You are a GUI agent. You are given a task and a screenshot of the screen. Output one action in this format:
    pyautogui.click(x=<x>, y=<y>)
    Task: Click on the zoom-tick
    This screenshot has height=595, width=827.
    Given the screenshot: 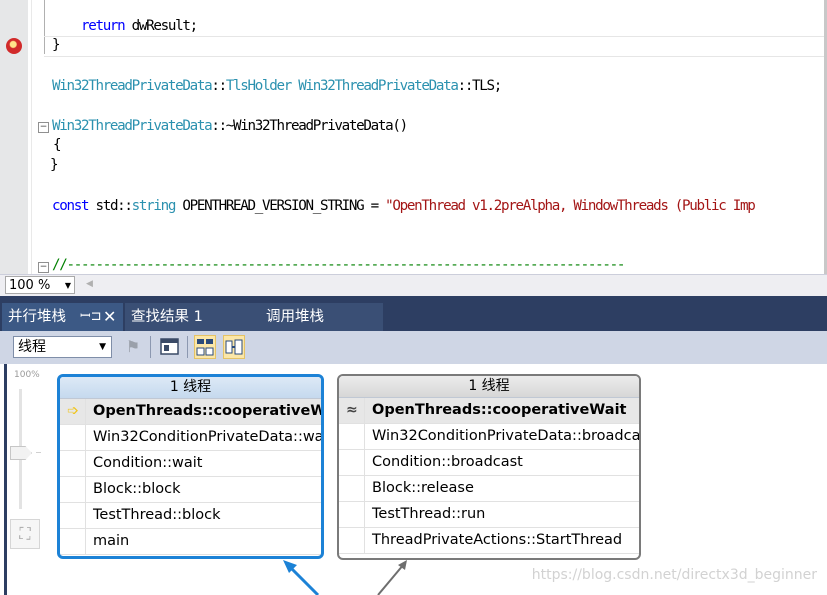 What is the action you would take?
    pyautogui.click(x=38, y=452)
    